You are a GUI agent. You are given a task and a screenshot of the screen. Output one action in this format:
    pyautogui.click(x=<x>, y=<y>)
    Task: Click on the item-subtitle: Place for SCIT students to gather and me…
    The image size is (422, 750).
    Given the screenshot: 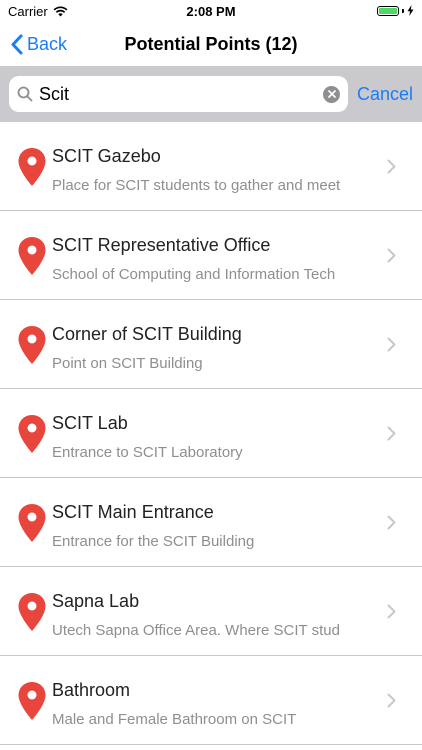 What is the action you would take?
    pyautogui.click(x=196, y=185)
    